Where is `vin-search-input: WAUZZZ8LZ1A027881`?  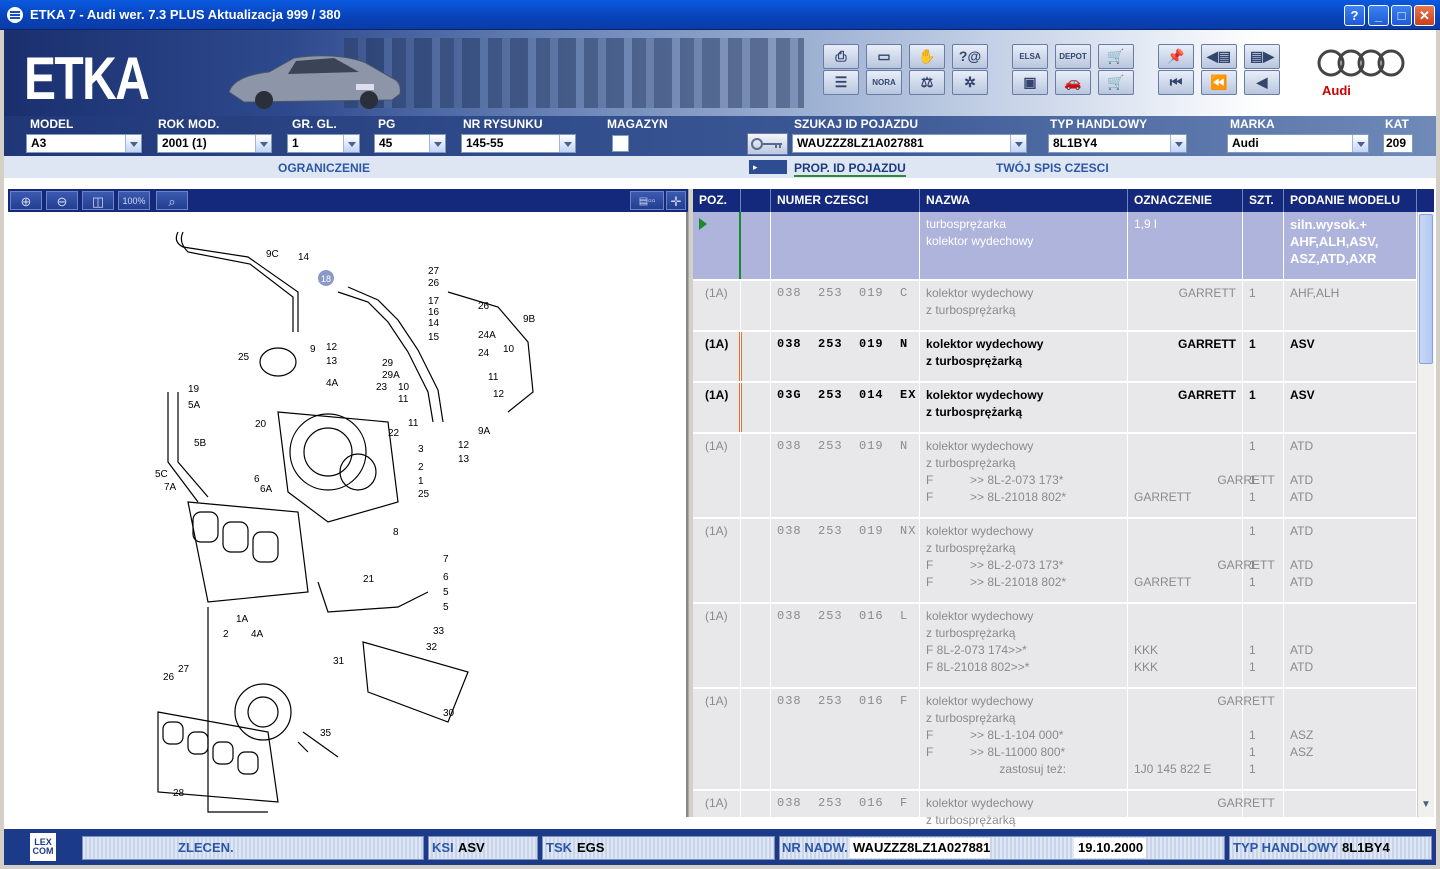 vin-search-input: WAUZZZ8LZ1A027881 is located at coordinates (909, 143).